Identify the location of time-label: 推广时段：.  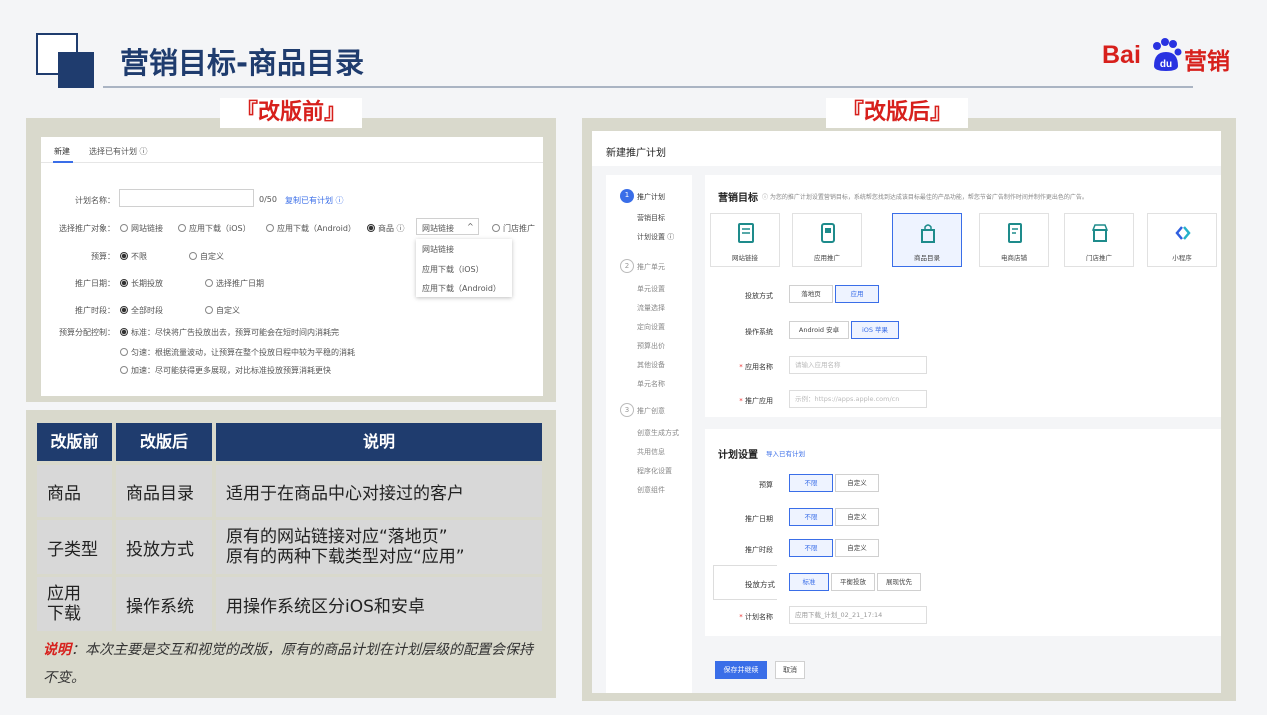
(95, 310).